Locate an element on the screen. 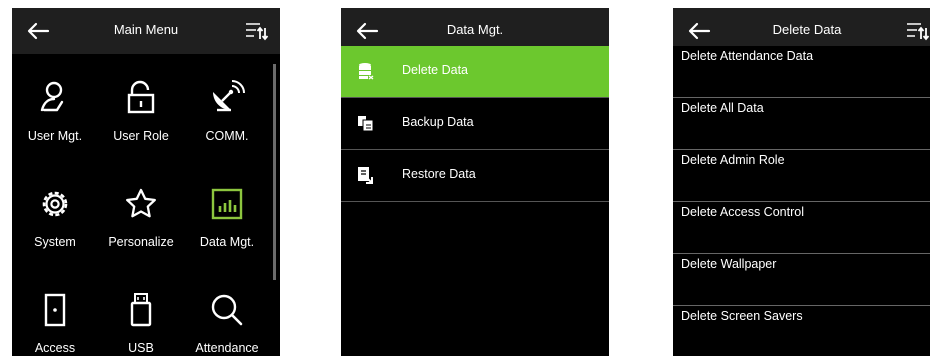  list-item-label: Delete Data is located at coordinates (435, 70).